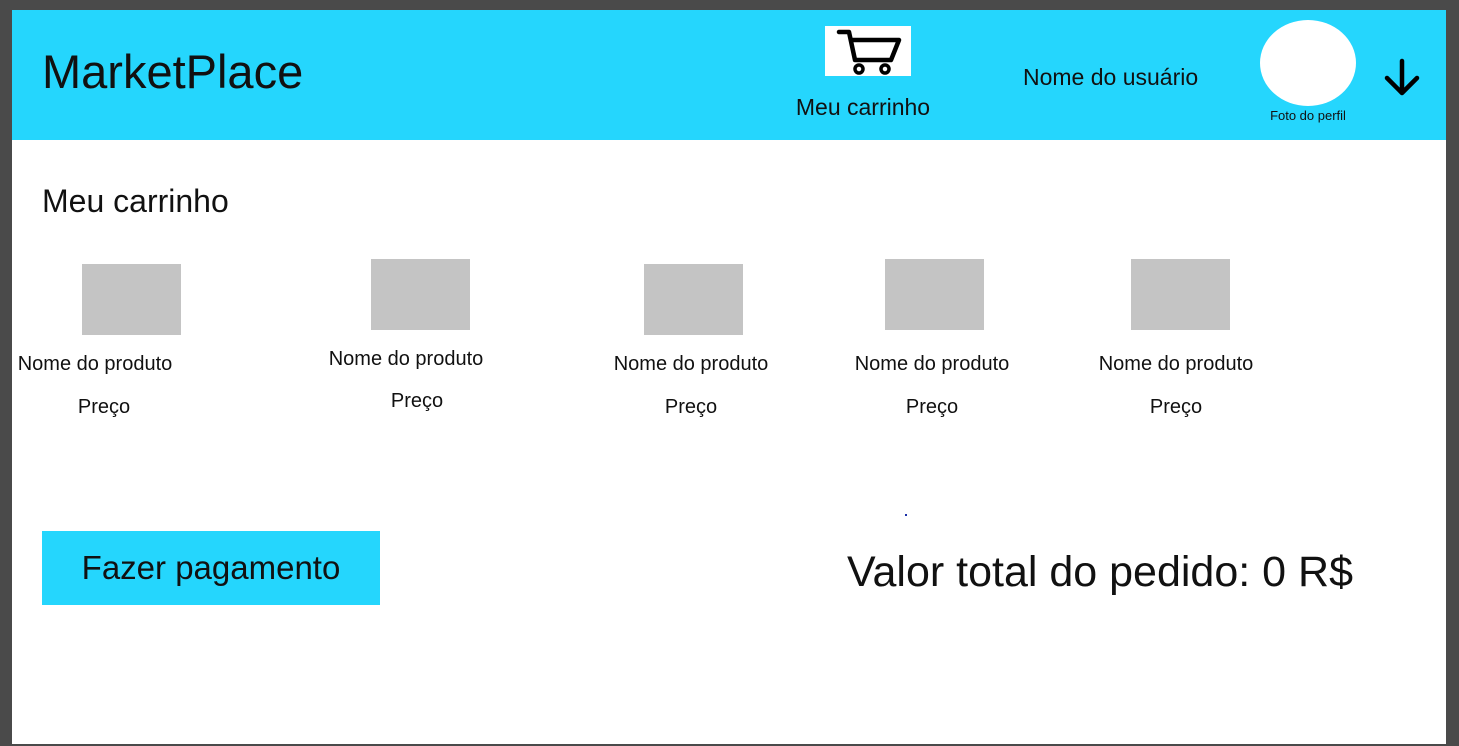 Image resolution: width=1459 pixels, height=746 pixels. I want to click on profile-avatar, so click(1308, 63).